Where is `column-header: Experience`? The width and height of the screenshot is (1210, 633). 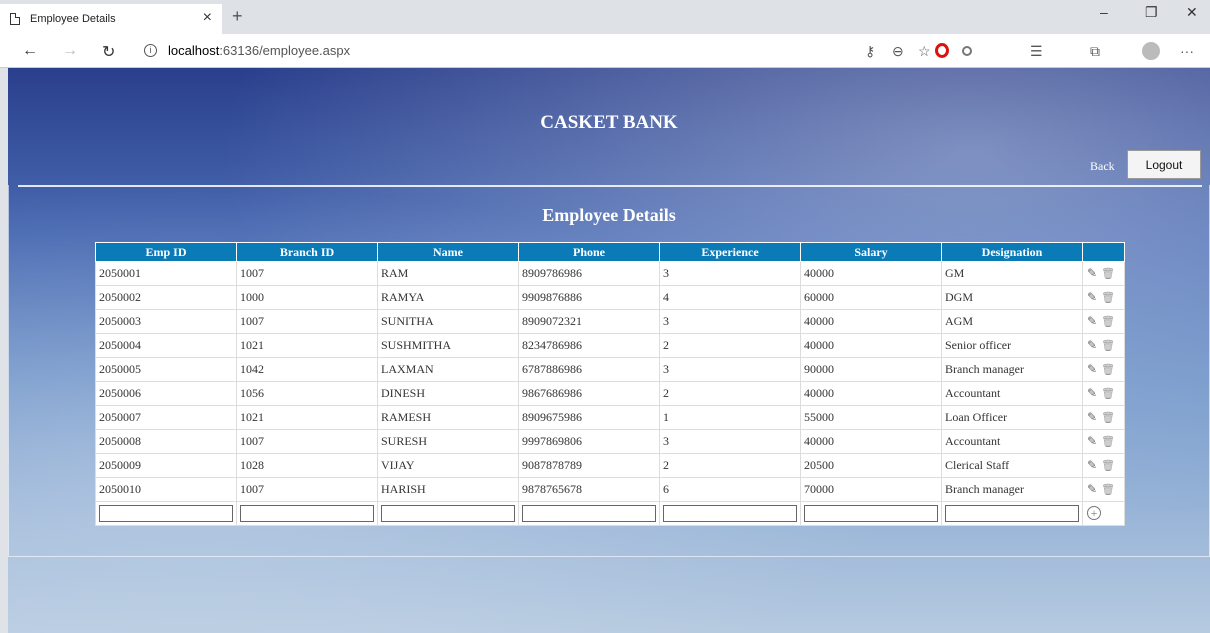
column-header: Experience is located at coordinates (730, 252).